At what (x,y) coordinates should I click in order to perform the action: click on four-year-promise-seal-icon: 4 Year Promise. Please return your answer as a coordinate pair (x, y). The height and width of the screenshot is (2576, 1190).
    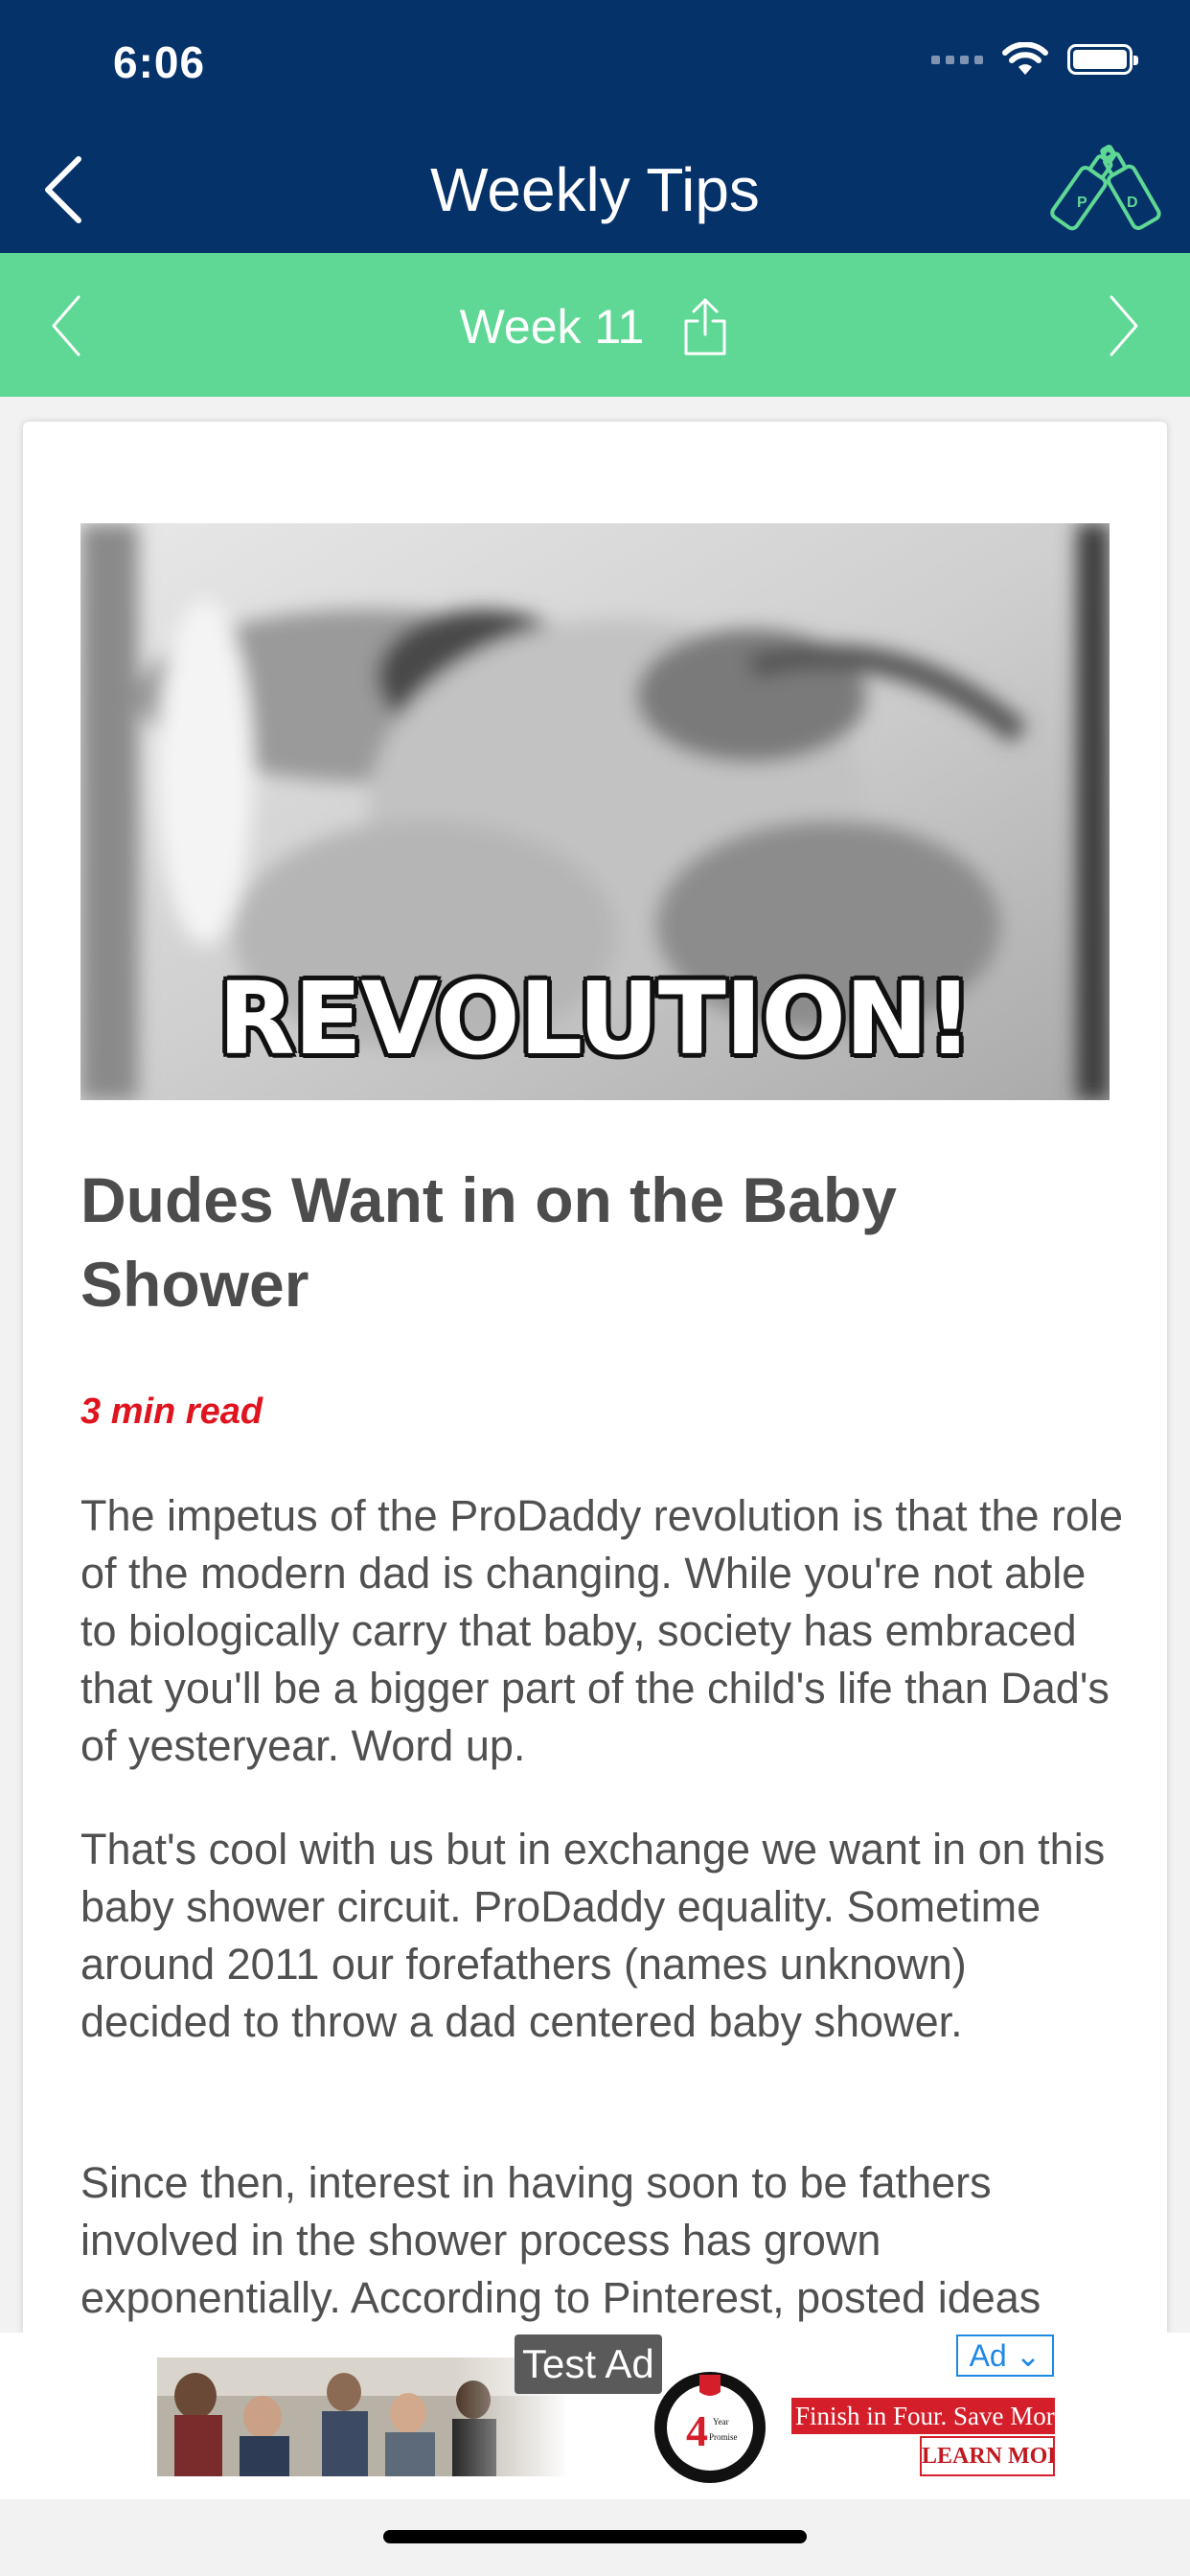
    Looking at the image, I should click on (710, 2427).